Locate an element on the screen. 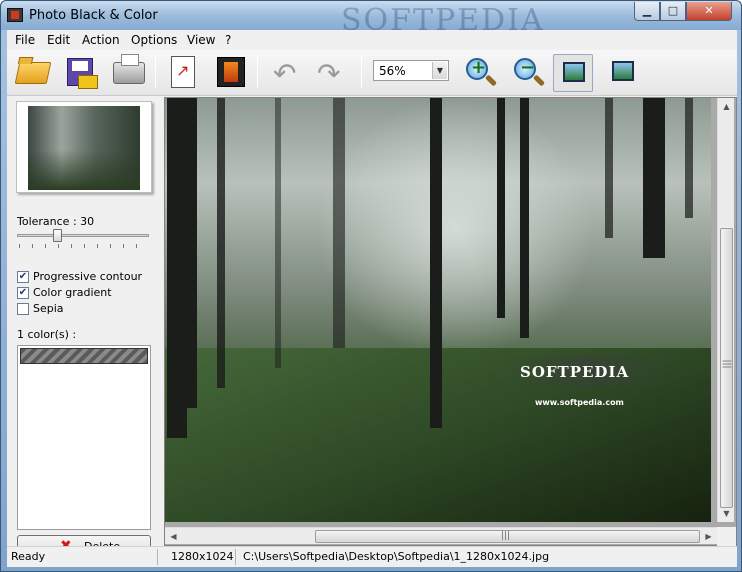 Image resolution: width=742 pixels, height=572 pixels. color-swatch is located at coordinates (84, 356).